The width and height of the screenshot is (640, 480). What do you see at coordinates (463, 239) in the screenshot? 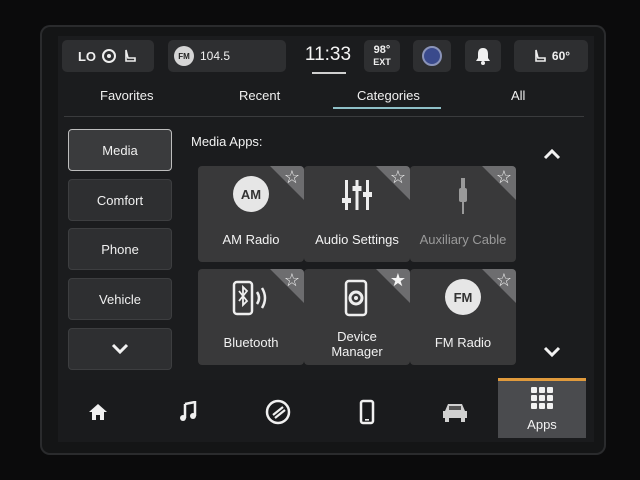
I see `app-label: Auxiliary Cable` at bounding box center [463, 239].